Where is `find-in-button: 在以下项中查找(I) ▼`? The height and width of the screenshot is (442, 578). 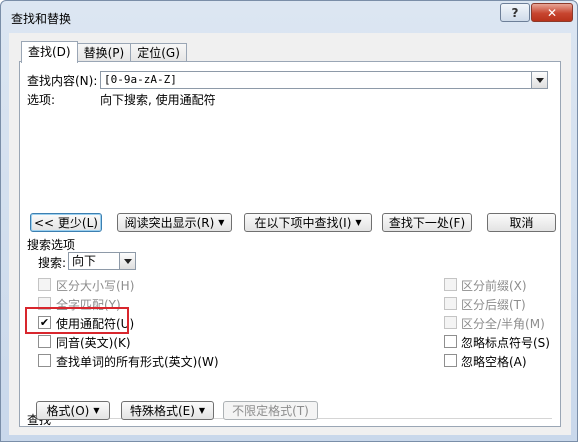 find-in-button: 在以下项中查找(I) ▼ is located at coordinates (308, 222).